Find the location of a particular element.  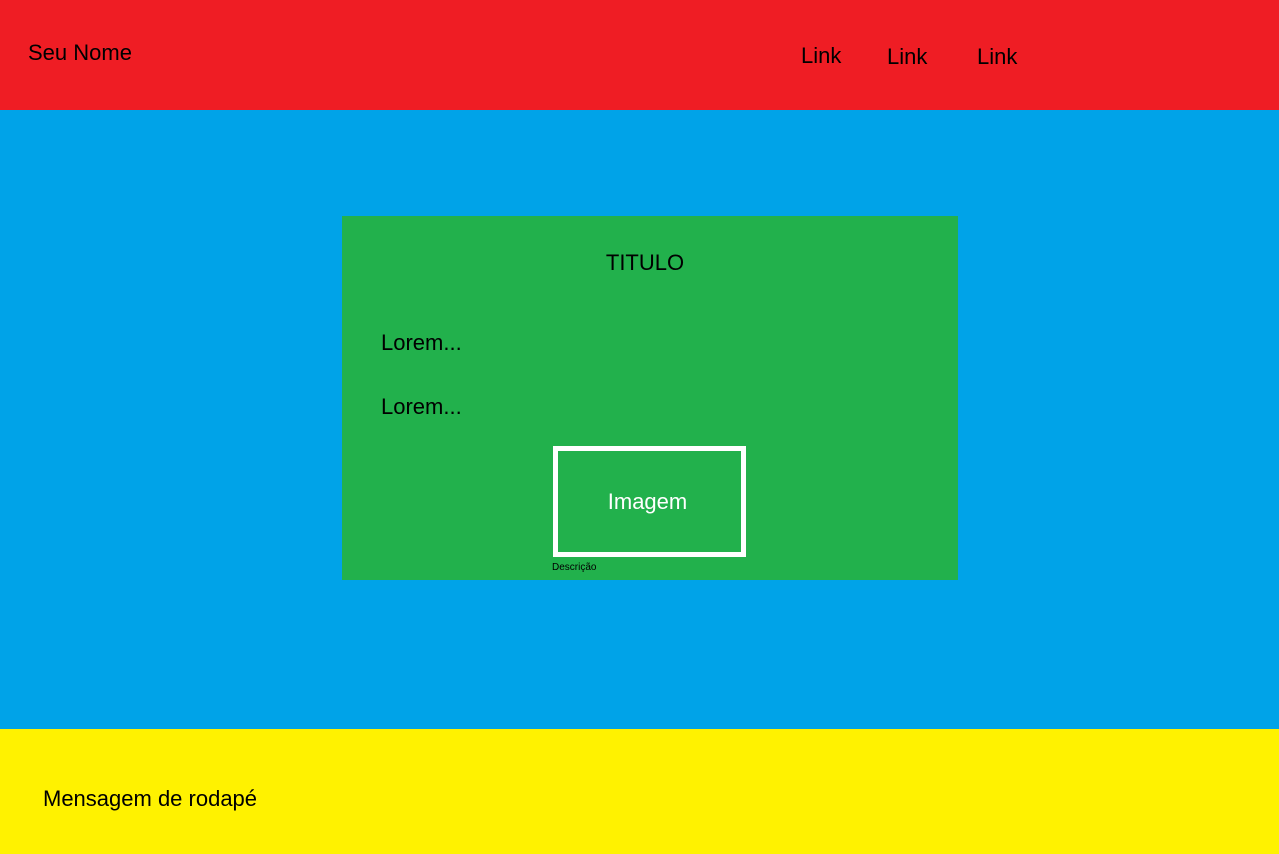

image-placeholder: Imagem is located at coordinates (649, 501).